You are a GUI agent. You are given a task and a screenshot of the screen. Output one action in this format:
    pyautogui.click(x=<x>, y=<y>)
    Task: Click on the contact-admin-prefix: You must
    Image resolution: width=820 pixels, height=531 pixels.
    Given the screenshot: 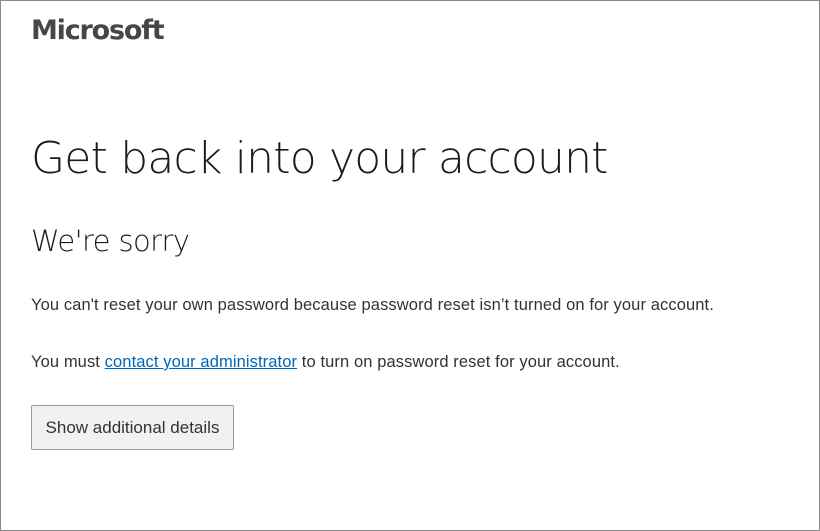 What is the action you would take?
    pyautogui.click(x=68, y=362)
    